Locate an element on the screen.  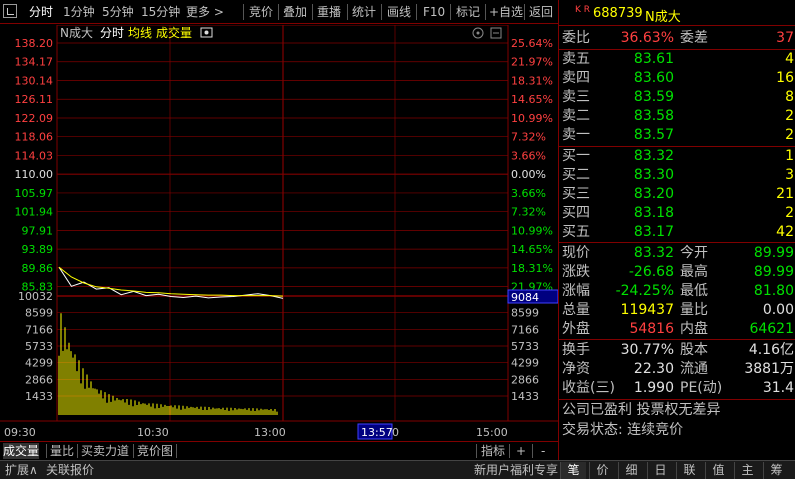
toolbar-tab-fenshi: 分时 is located at coordinates (41, 12).